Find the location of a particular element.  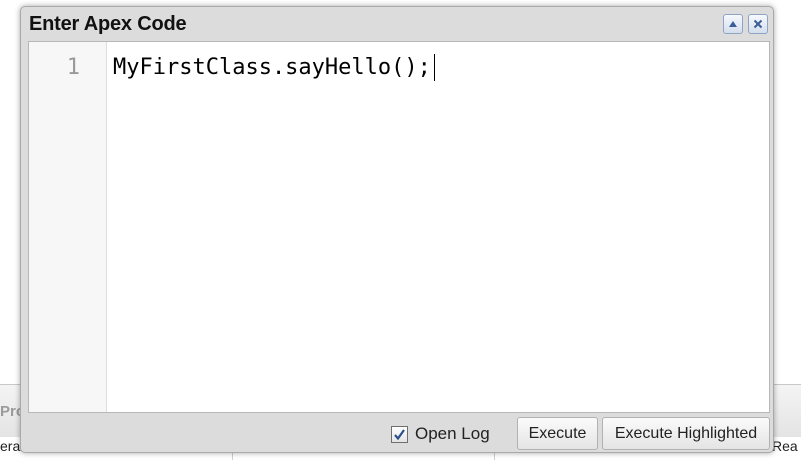

triangle-up-icon is located at coordinates (733, 24).